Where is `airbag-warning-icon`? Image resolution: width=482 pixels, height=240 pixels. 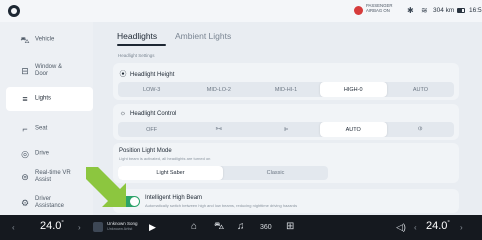
airbag-warning-icon is located at coordinates (358, 10).